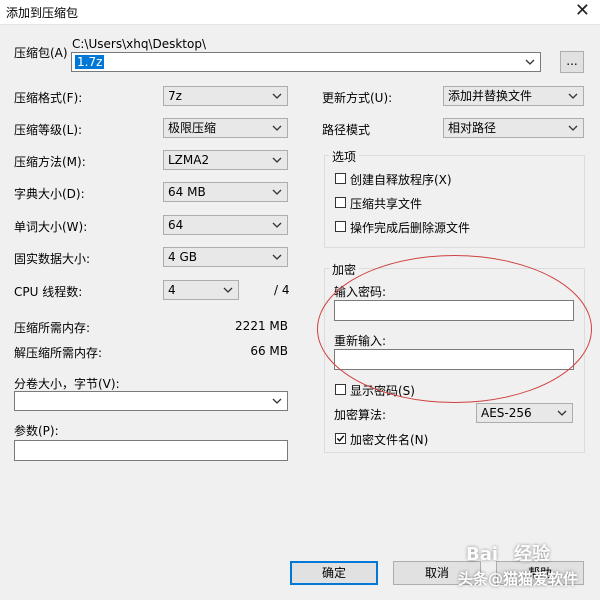 The image size is (600, 600). I want to click on sfx-label: 创建自释放程序(X), so click(401, 180).